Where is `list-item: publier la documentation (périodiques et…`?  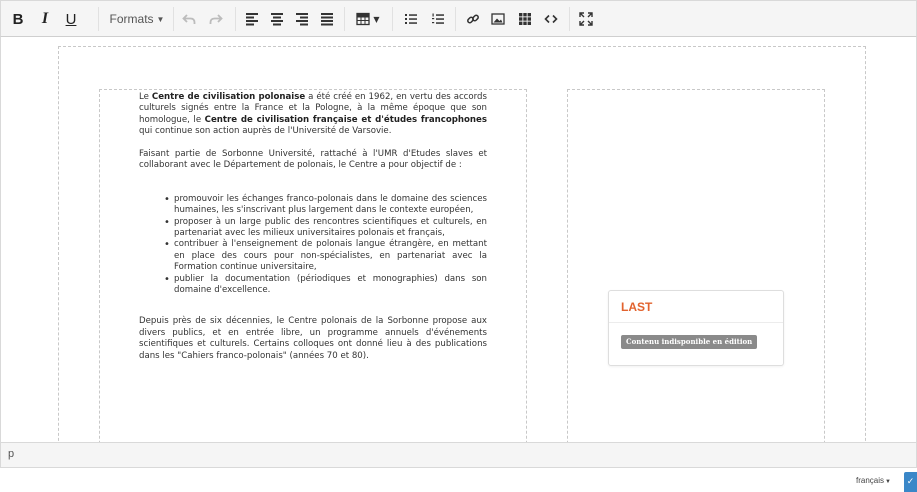 list-item: publier la documentation (périodiques et… is located at coordinates (325, 285).